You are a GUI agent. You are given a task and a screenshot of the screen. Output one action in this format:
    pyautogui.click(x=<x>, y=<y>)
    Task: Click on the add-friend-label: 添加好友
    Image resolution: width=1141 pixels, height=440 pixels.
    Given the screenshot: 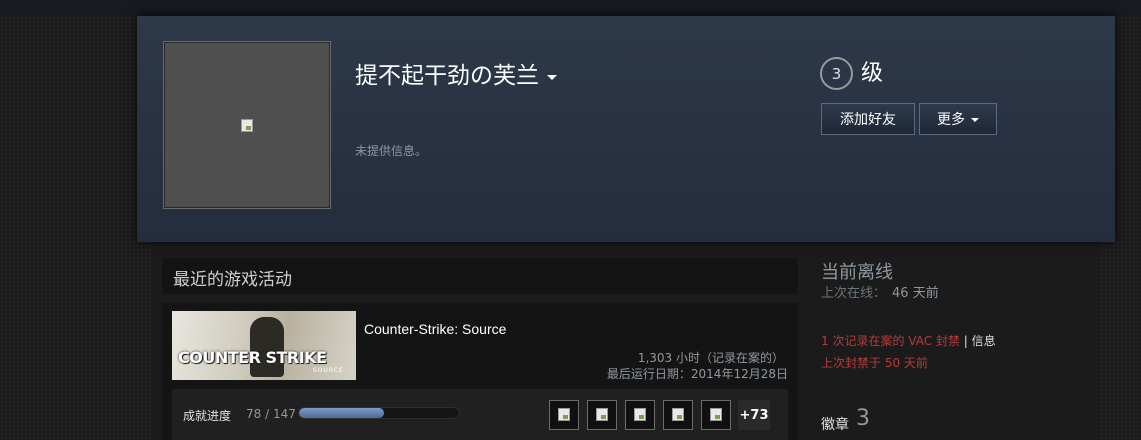 What is the action you would take?
    pyautogui.click(x=868, y=120)
    